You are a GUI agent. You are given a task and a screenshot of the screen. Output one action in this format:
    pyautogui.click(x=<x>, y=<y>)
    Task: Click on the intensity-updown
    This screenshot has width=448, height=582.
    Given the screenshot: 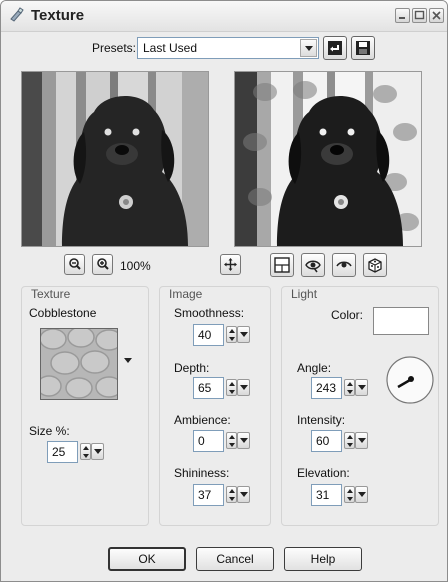 What is the action you would take?
    pyautogui.click(x=349, y=440)
    